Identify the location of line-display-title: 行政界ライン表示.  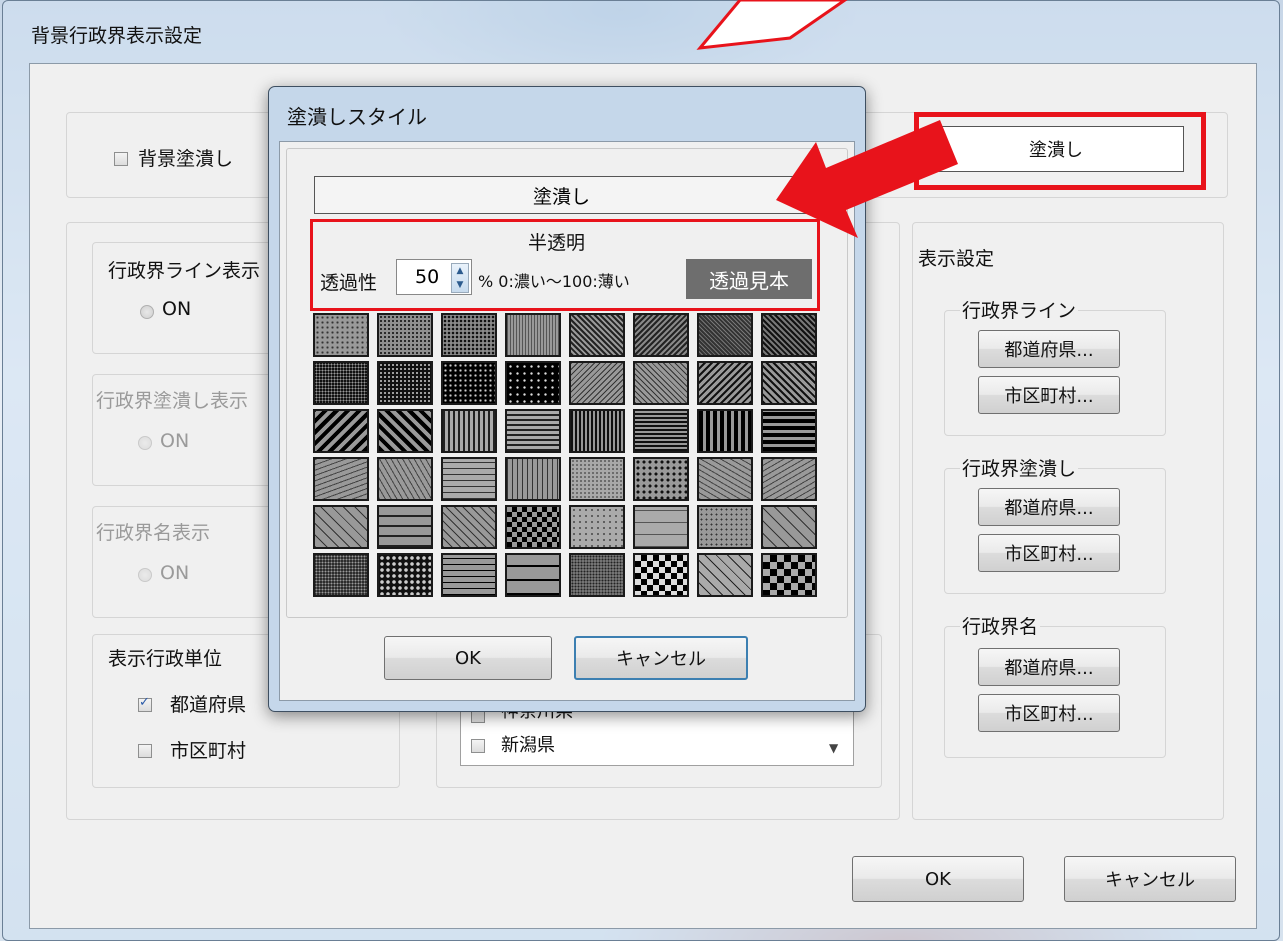
(184, 271).